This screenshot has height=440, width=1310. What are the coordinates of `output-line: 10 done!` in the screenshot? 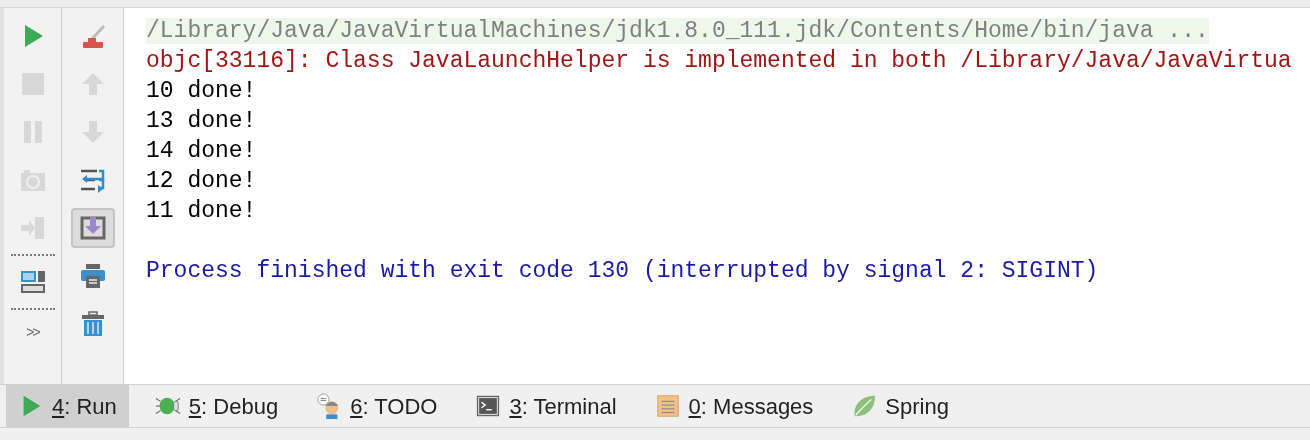 It's located at (201, 91).